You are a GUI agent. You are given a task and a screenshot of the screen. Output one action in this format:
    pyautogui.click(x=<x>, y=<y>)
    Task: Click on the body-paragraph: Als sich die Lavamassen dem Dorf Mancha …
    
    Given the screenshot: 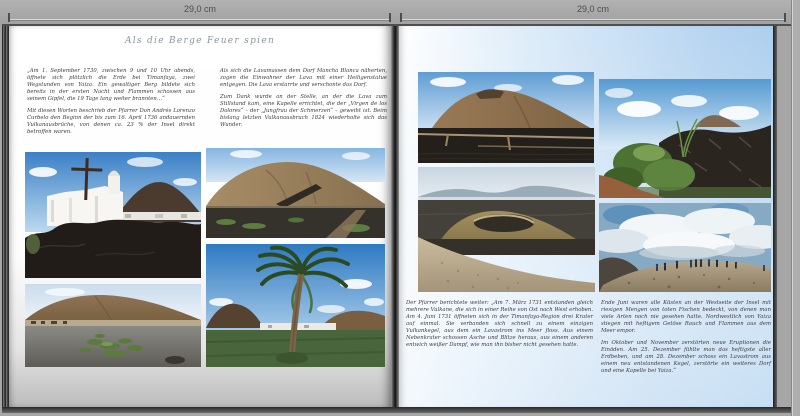 What is the action you would take?
    pyautogui.click(x=303, y=78)
    